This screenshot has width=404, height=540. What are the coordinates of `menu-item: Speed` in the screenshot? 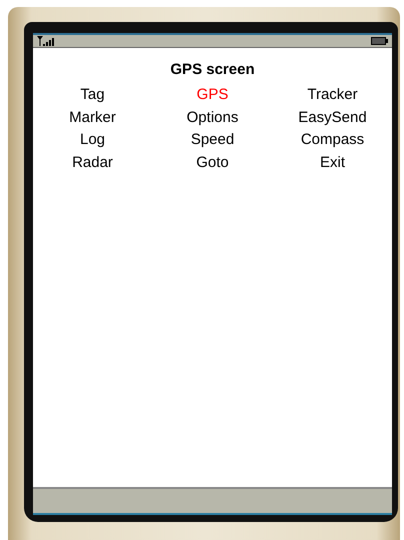 It's located at (212, 140).